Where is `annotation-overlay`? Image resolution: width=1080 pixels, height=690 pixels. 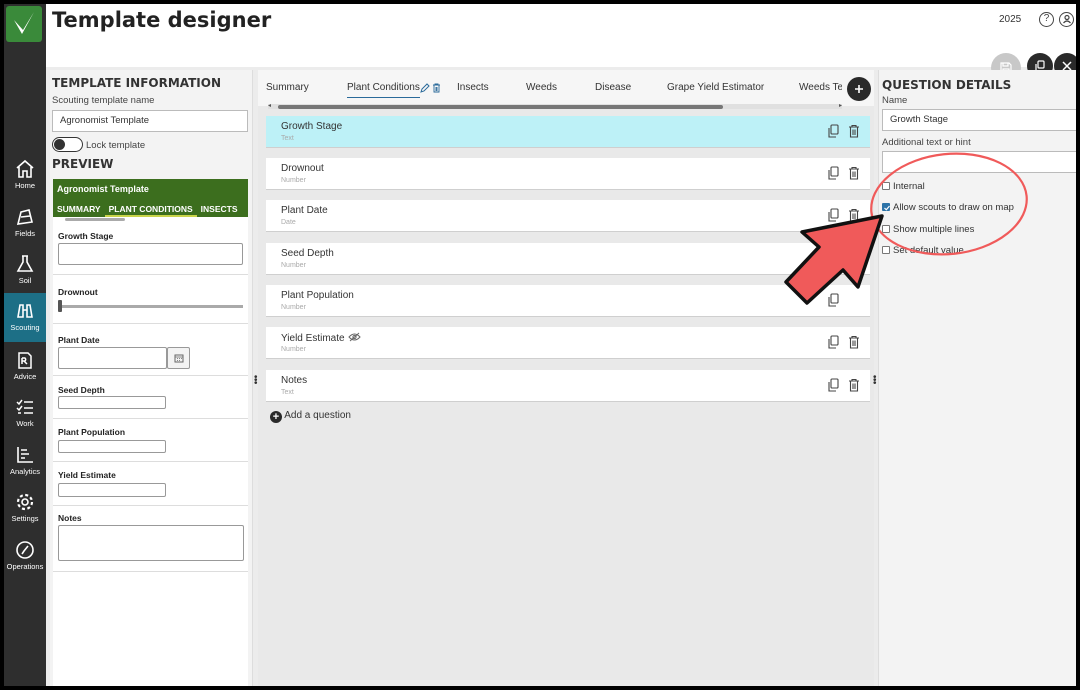 annotation-overlay is located at coordinates (906, 228).